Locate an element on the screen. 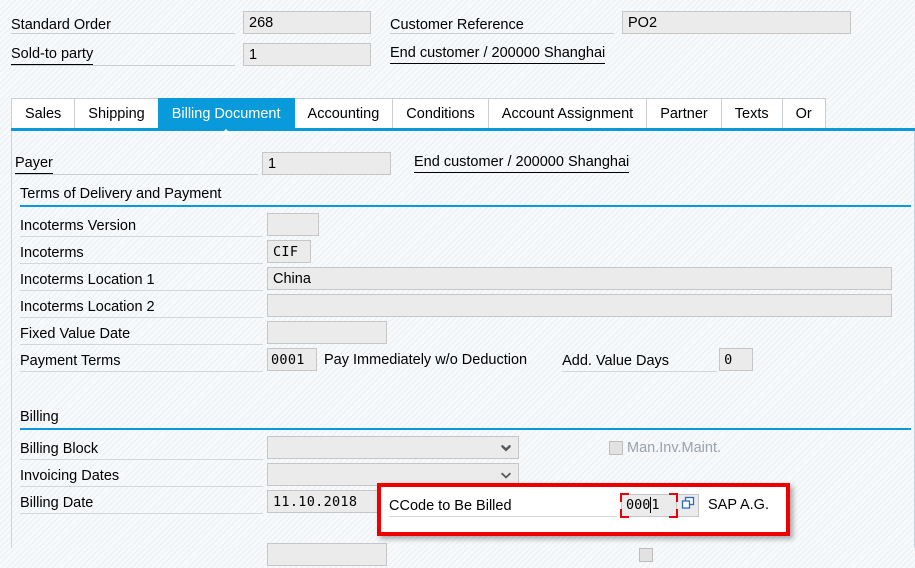 Image resolution: width=915 pixels, height=568 pixels. incoterms-location-2-label-box: Incoterms Location 2 is located at coordinates (141, 306).